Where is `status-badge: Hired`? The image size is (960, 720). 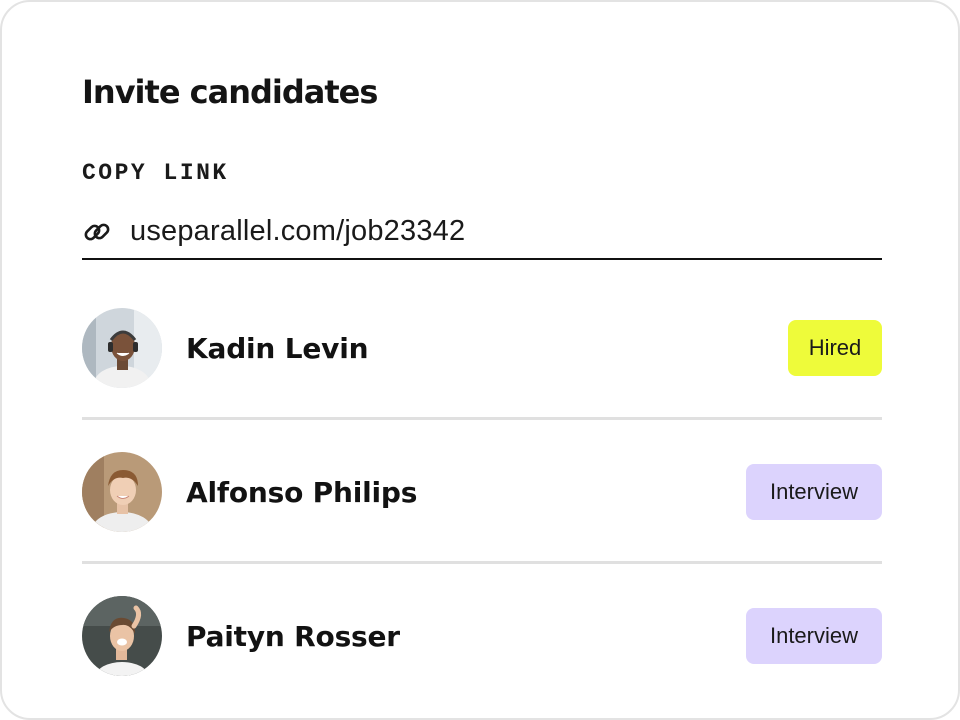
status-badge: Hired is located at coordinates (835, 348).